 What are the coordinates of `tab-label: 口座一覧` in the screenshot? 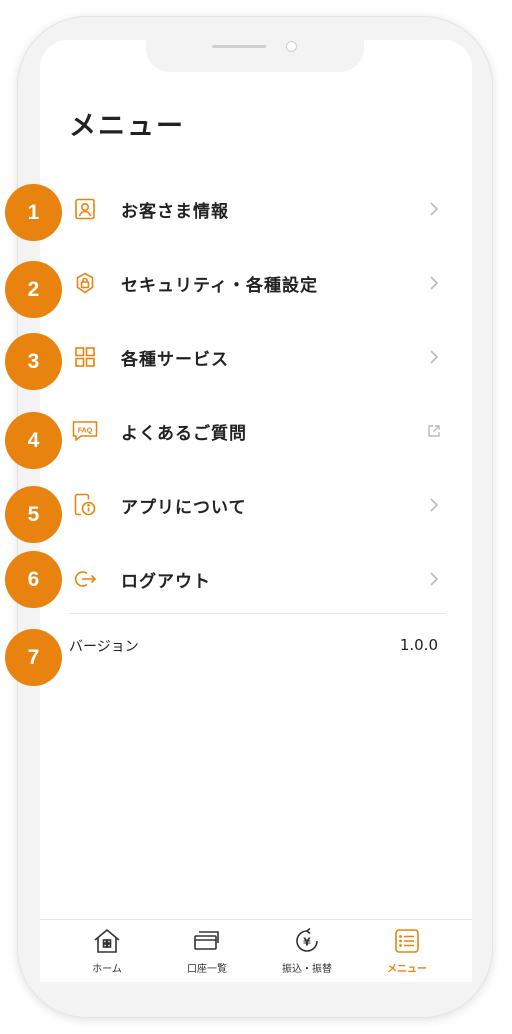 It's located at (207, 969).